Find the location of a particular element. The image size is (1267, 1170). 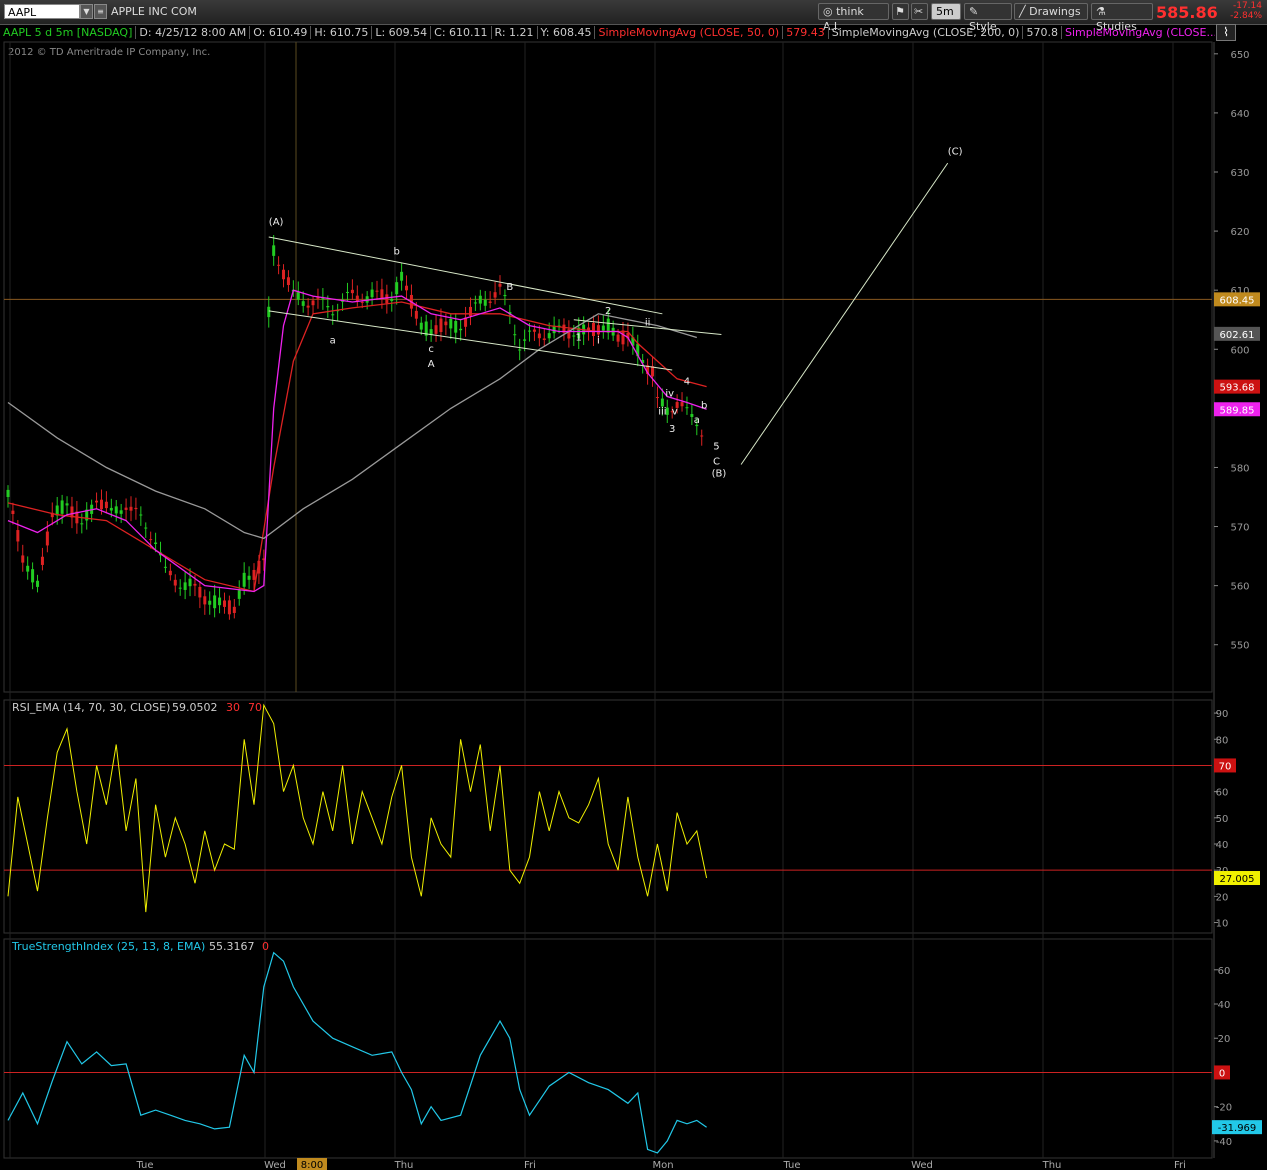

tsi-last-tag-label: -31.969 is located at coordinates (1237, 1128).